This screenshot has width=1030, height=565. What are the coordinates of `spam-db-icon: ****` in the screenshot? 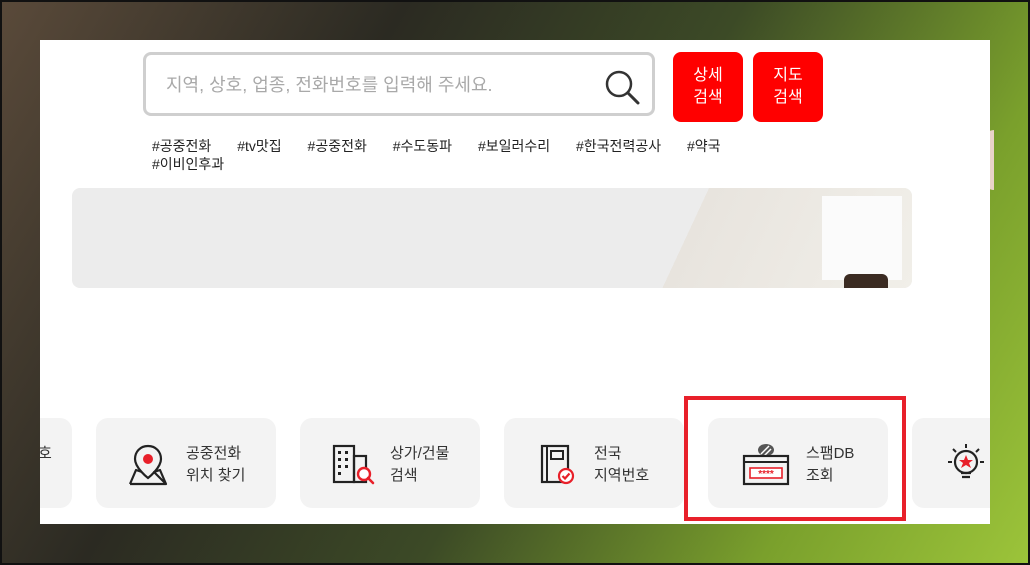 It's located at (766, 464).